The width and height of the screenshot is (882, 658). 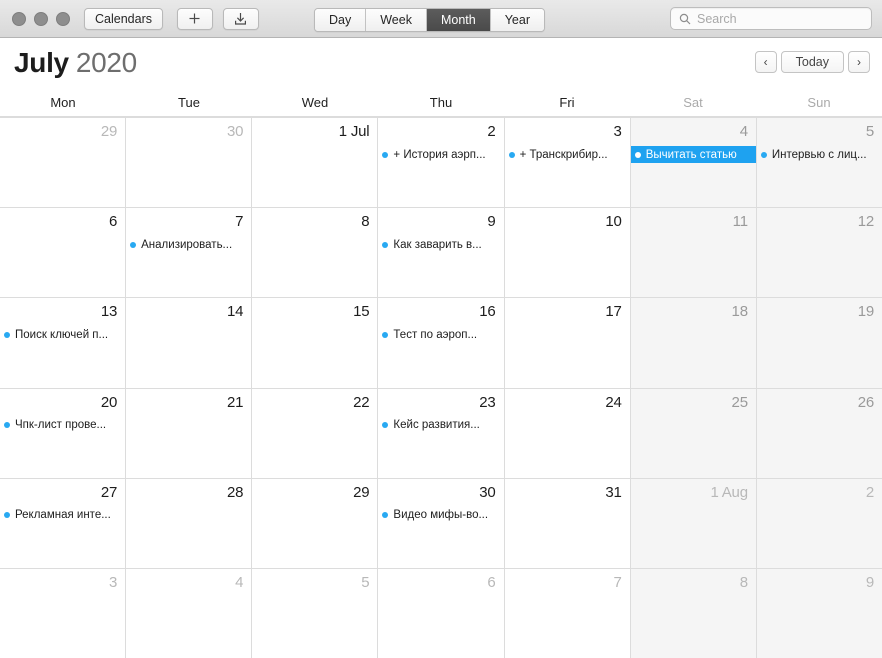 What do you see at coordinates (189, 433) in the screenshot?
I see `day-cell: 21` at bounding box center [189, 433].